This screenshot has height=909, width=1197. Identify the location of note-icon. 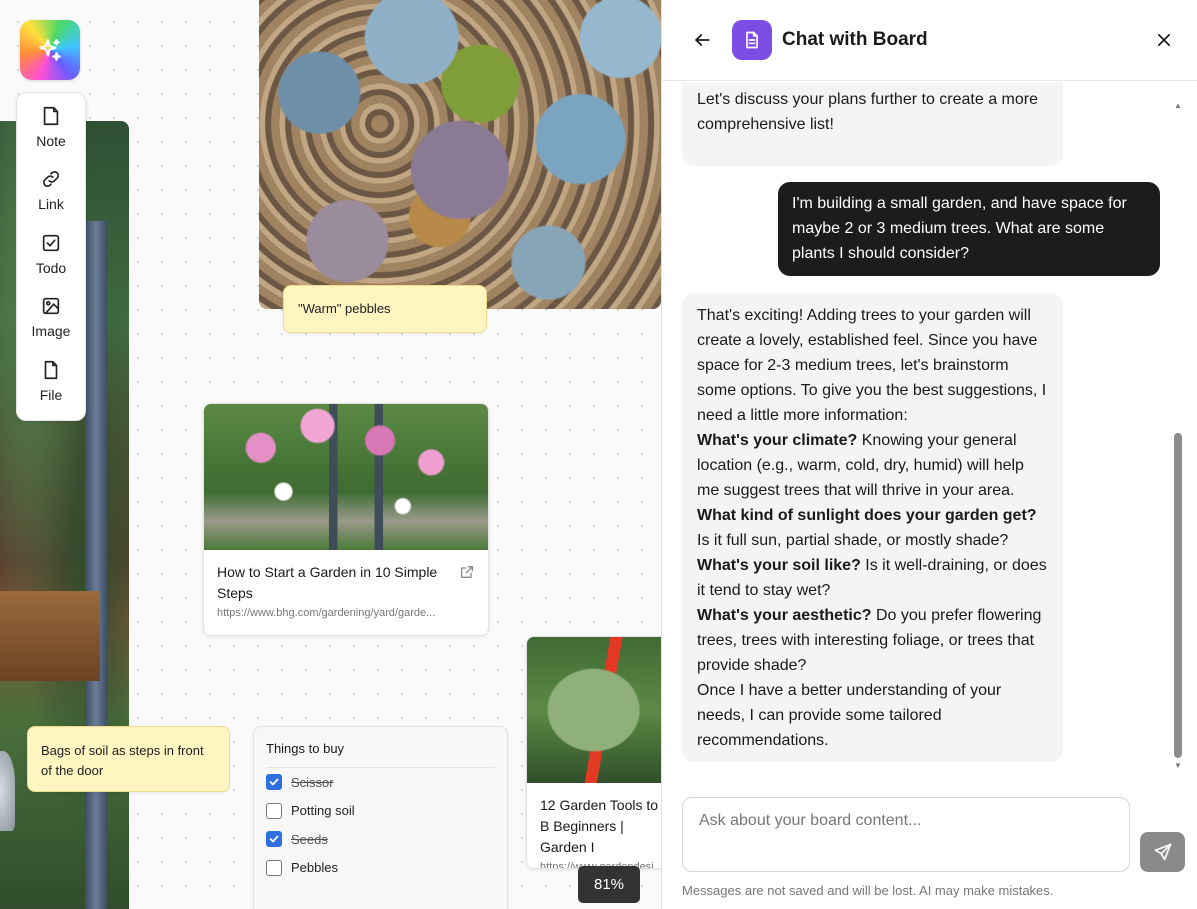
(51, 116).